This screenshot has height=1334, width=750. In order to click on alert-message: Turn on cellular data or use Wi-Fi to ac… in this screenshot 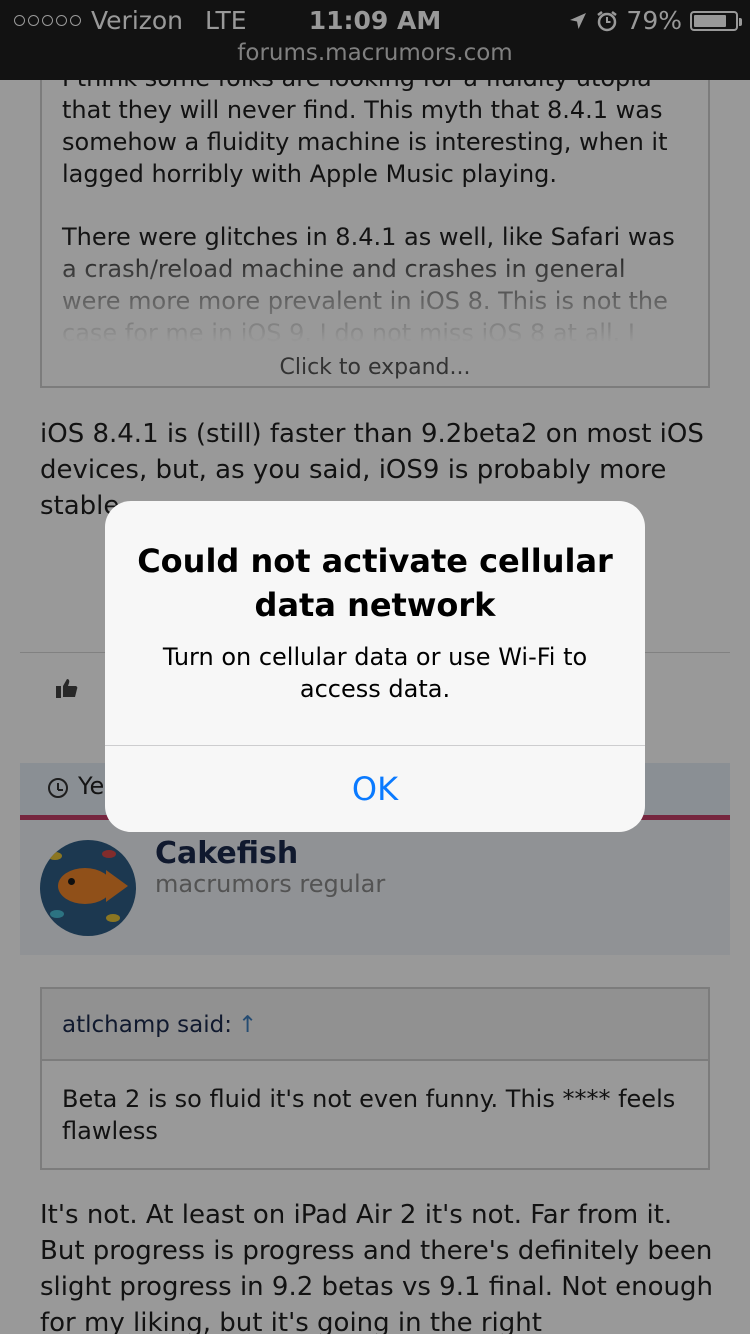, I will do `click(375, 673)`.